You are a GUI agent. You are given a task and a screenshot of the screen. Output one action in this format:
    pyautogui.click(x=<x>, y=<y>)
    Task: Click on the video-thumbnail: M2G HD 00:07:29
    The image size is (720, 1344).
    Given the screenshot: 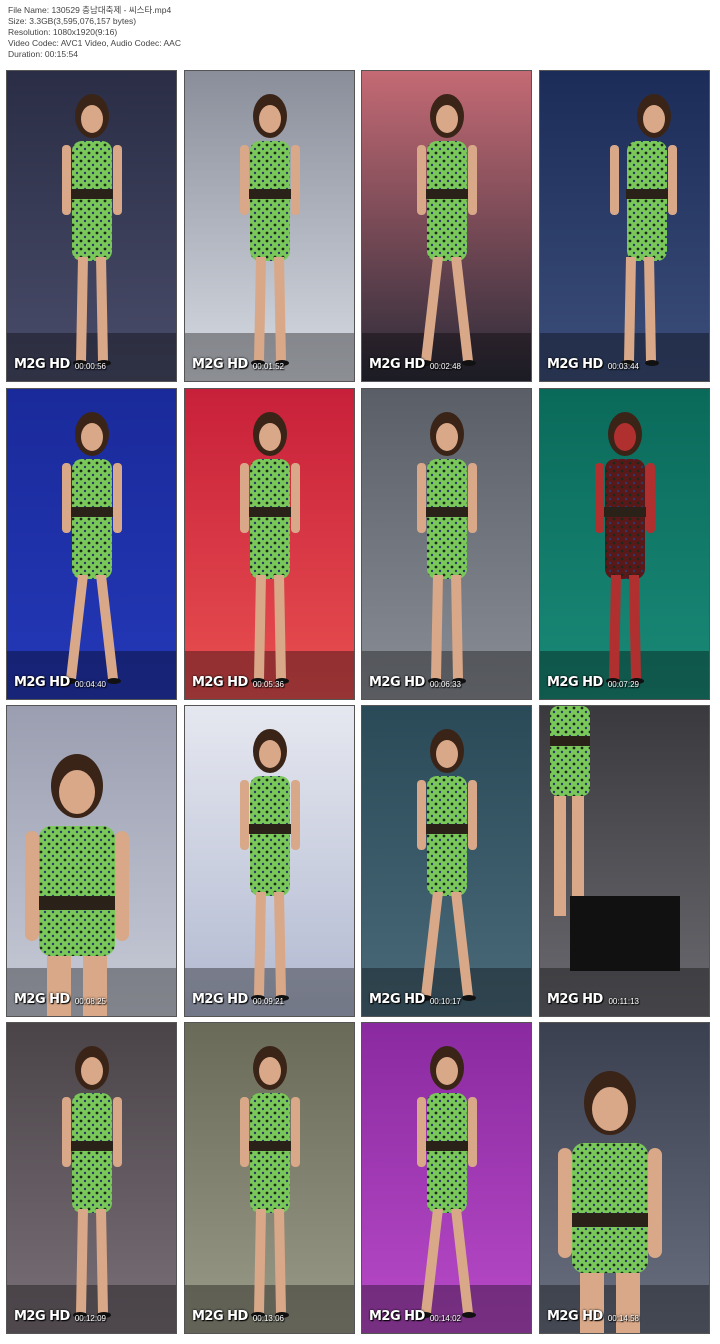 What is the action you would take?
    pyautogui.click(x=624, y=544)
    